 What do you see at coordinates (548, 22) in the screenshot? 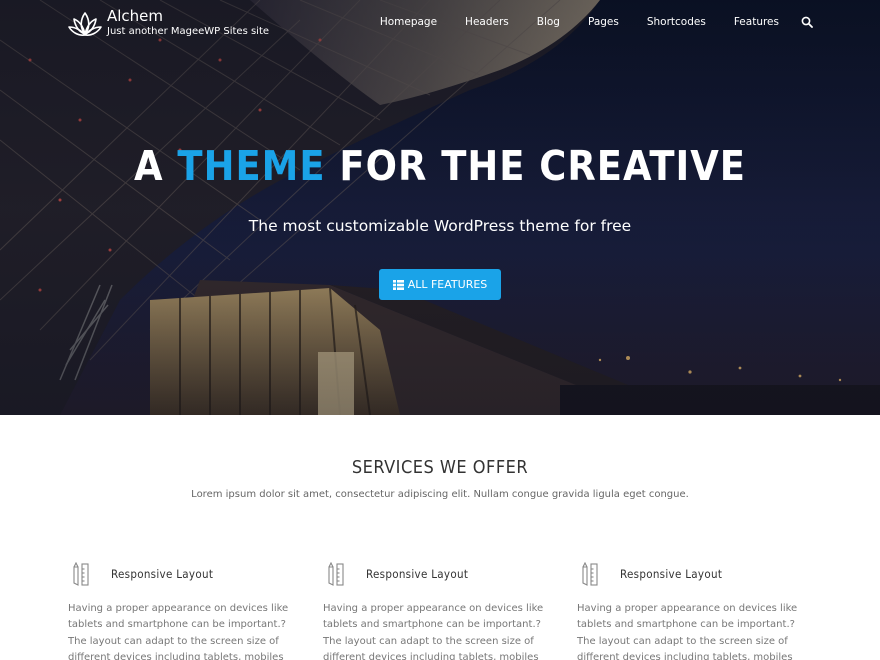
I see `nav-item-blog: Blog` at bounding box center [548, 22].